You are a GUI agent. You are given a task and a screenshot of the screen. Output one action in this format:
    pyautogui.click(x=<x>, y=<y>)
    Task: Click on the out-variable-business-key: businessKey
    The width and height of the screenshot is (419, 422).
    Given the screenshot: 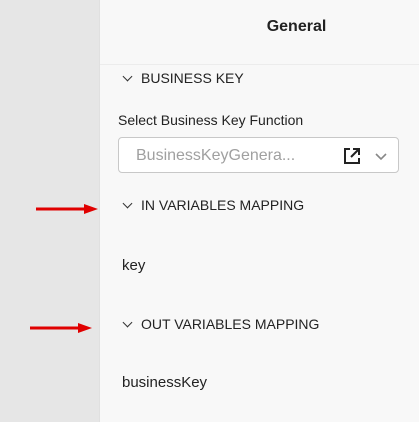 What is the action you would take?
    pyautogui.click(x=164, y=382)
    